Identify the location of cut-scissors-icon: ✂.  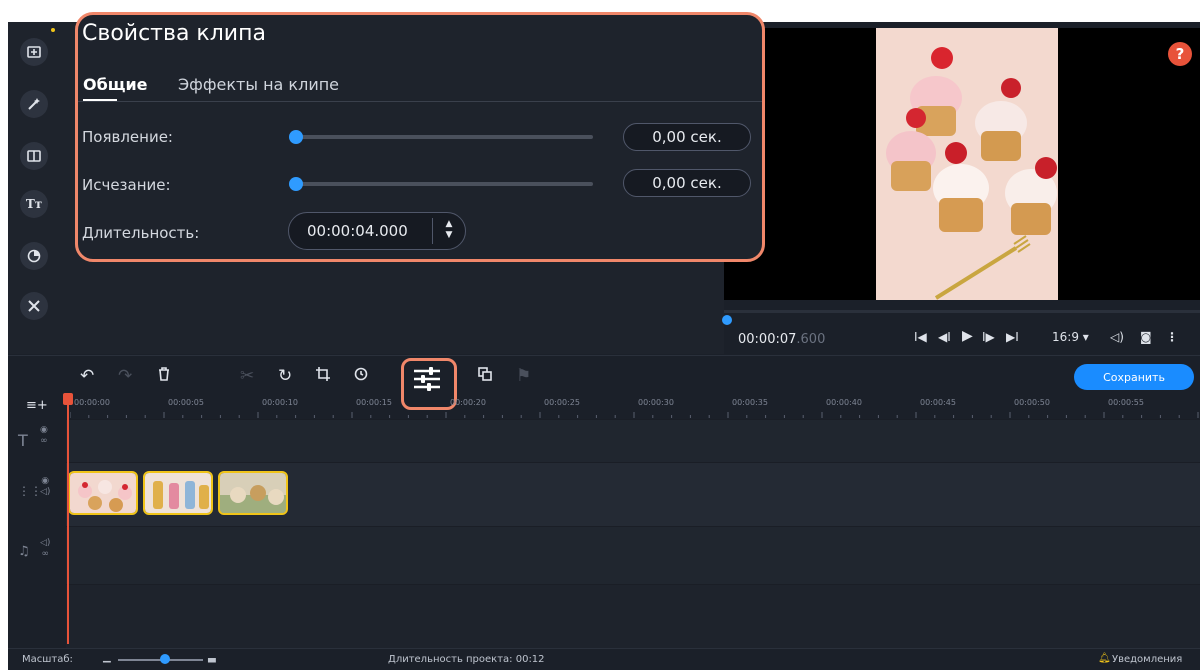
(247, 376).